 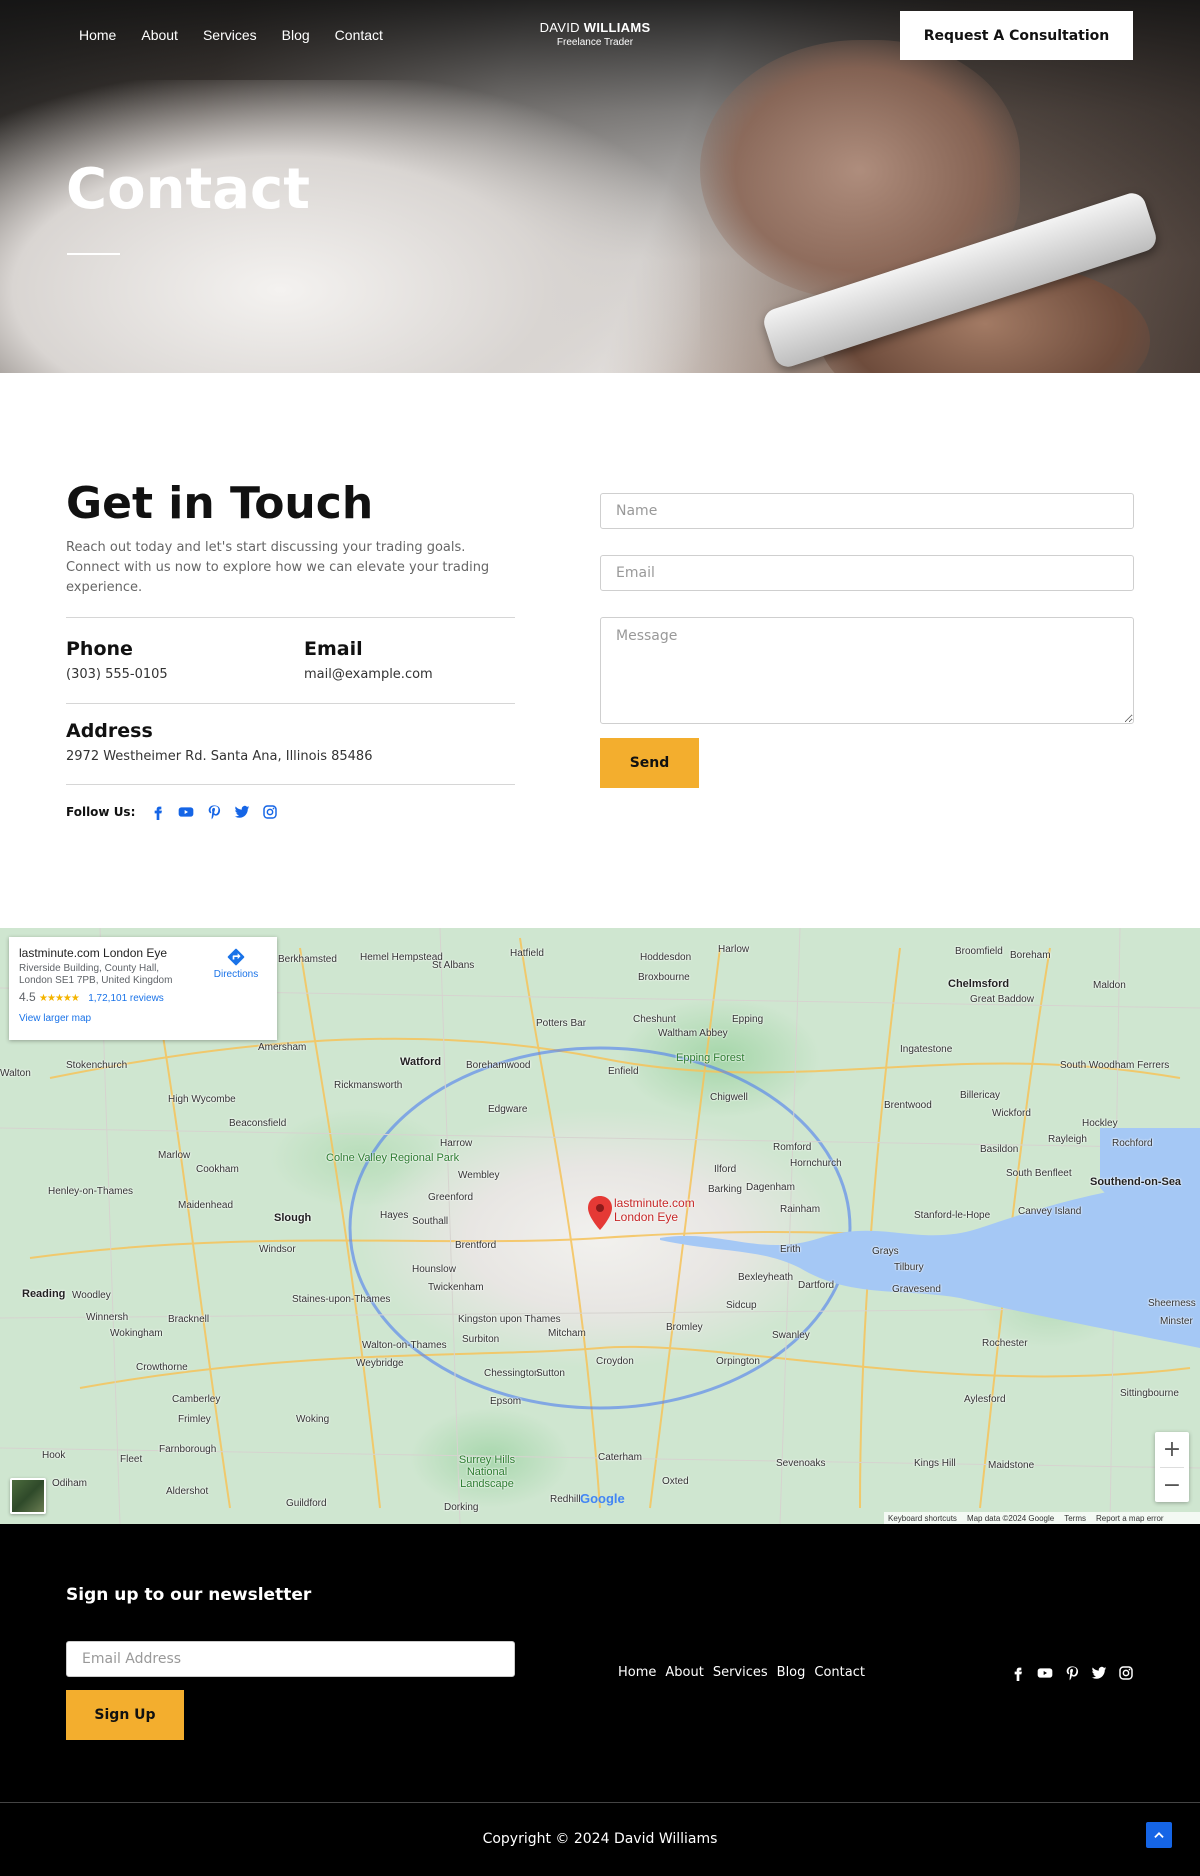 I want to click on sign-up-button: Sign Up, so click(x=125, y=1715).